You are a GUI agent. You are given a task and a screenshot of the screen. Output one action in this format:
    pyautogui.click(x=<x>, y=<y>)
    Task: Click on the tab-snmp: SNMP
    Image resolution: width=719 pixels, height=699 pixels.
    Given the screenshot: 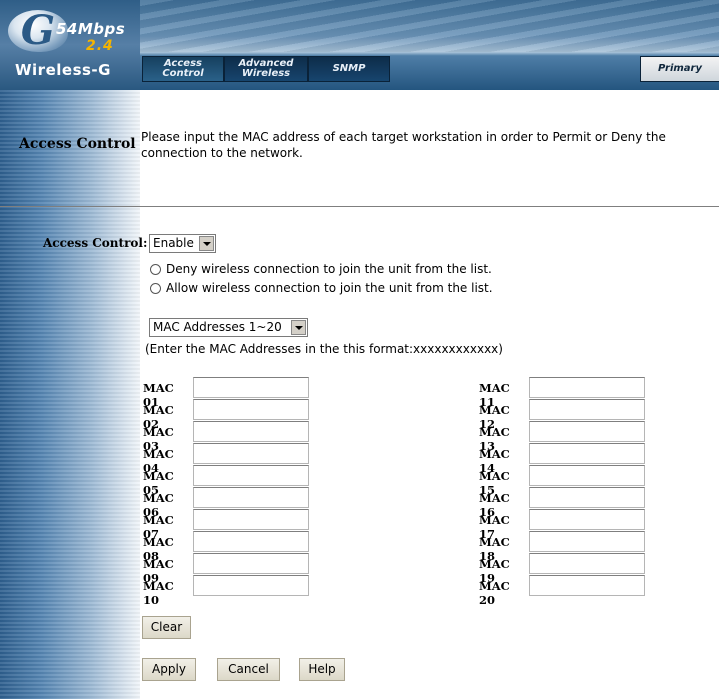 What is the action you would take?
    pyautogui.click(x=349, y=69)
    